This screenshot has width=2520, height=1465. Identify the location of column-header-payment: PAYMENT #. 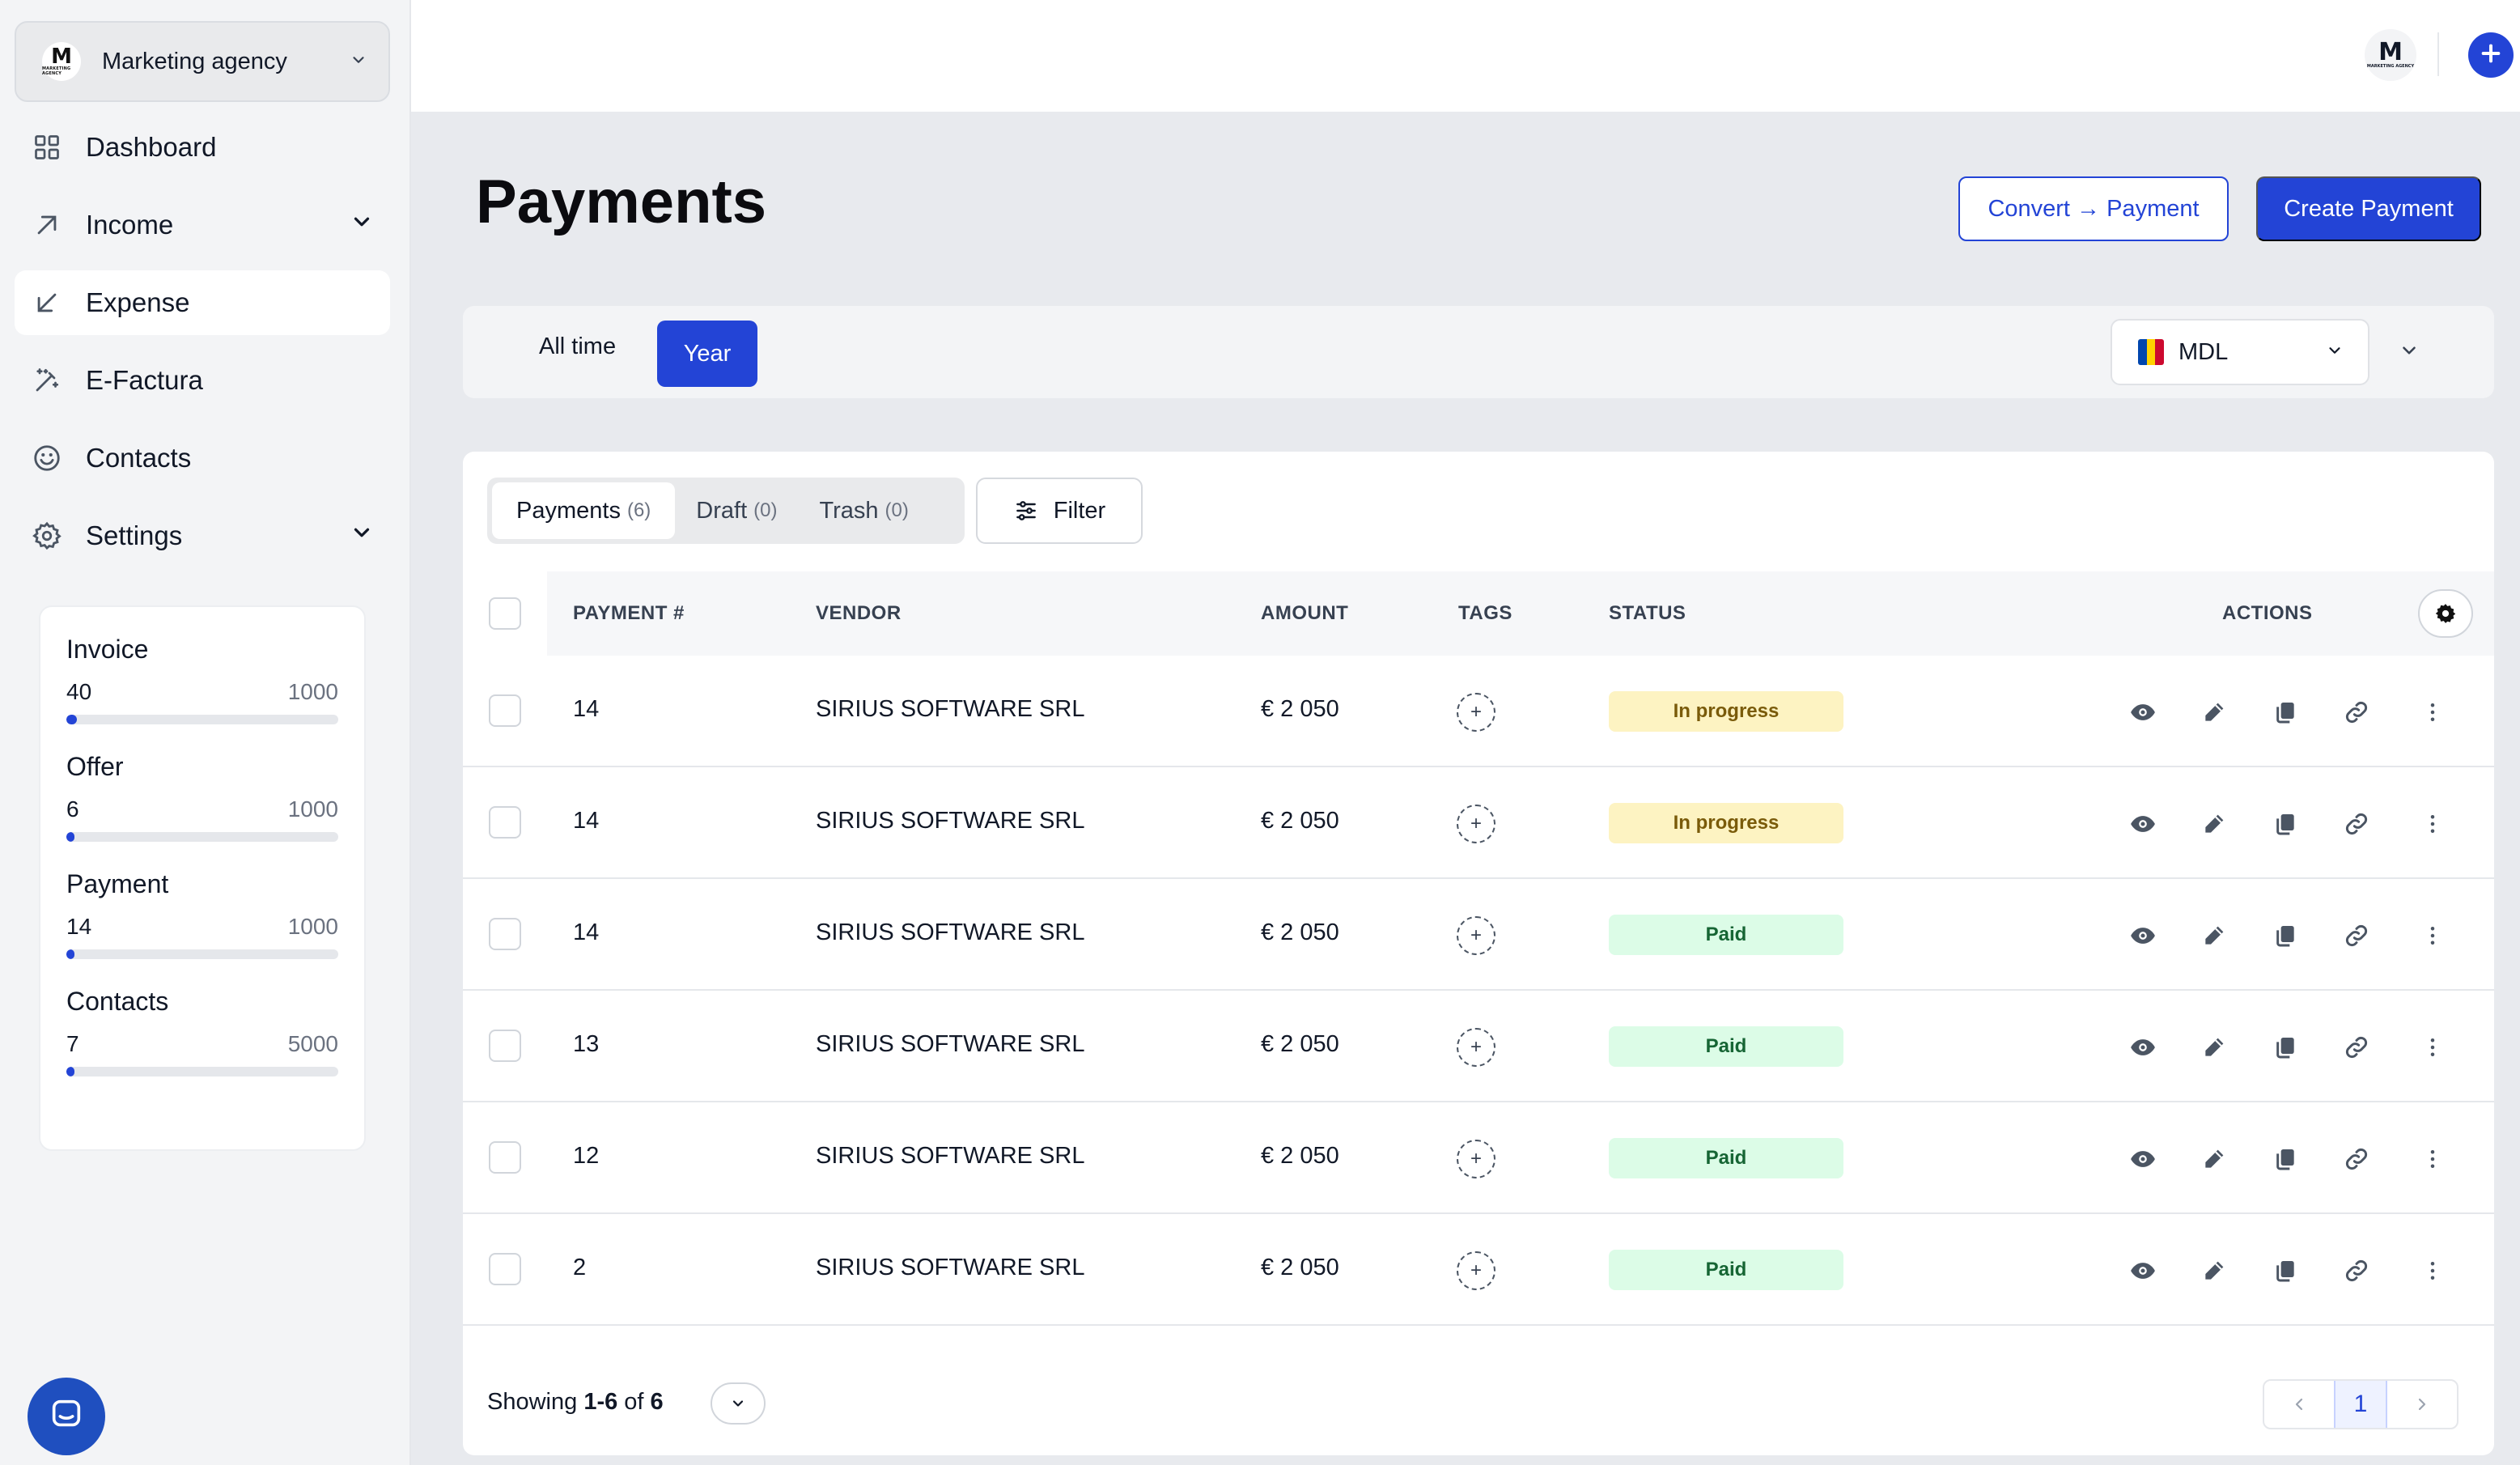
(629, 613).